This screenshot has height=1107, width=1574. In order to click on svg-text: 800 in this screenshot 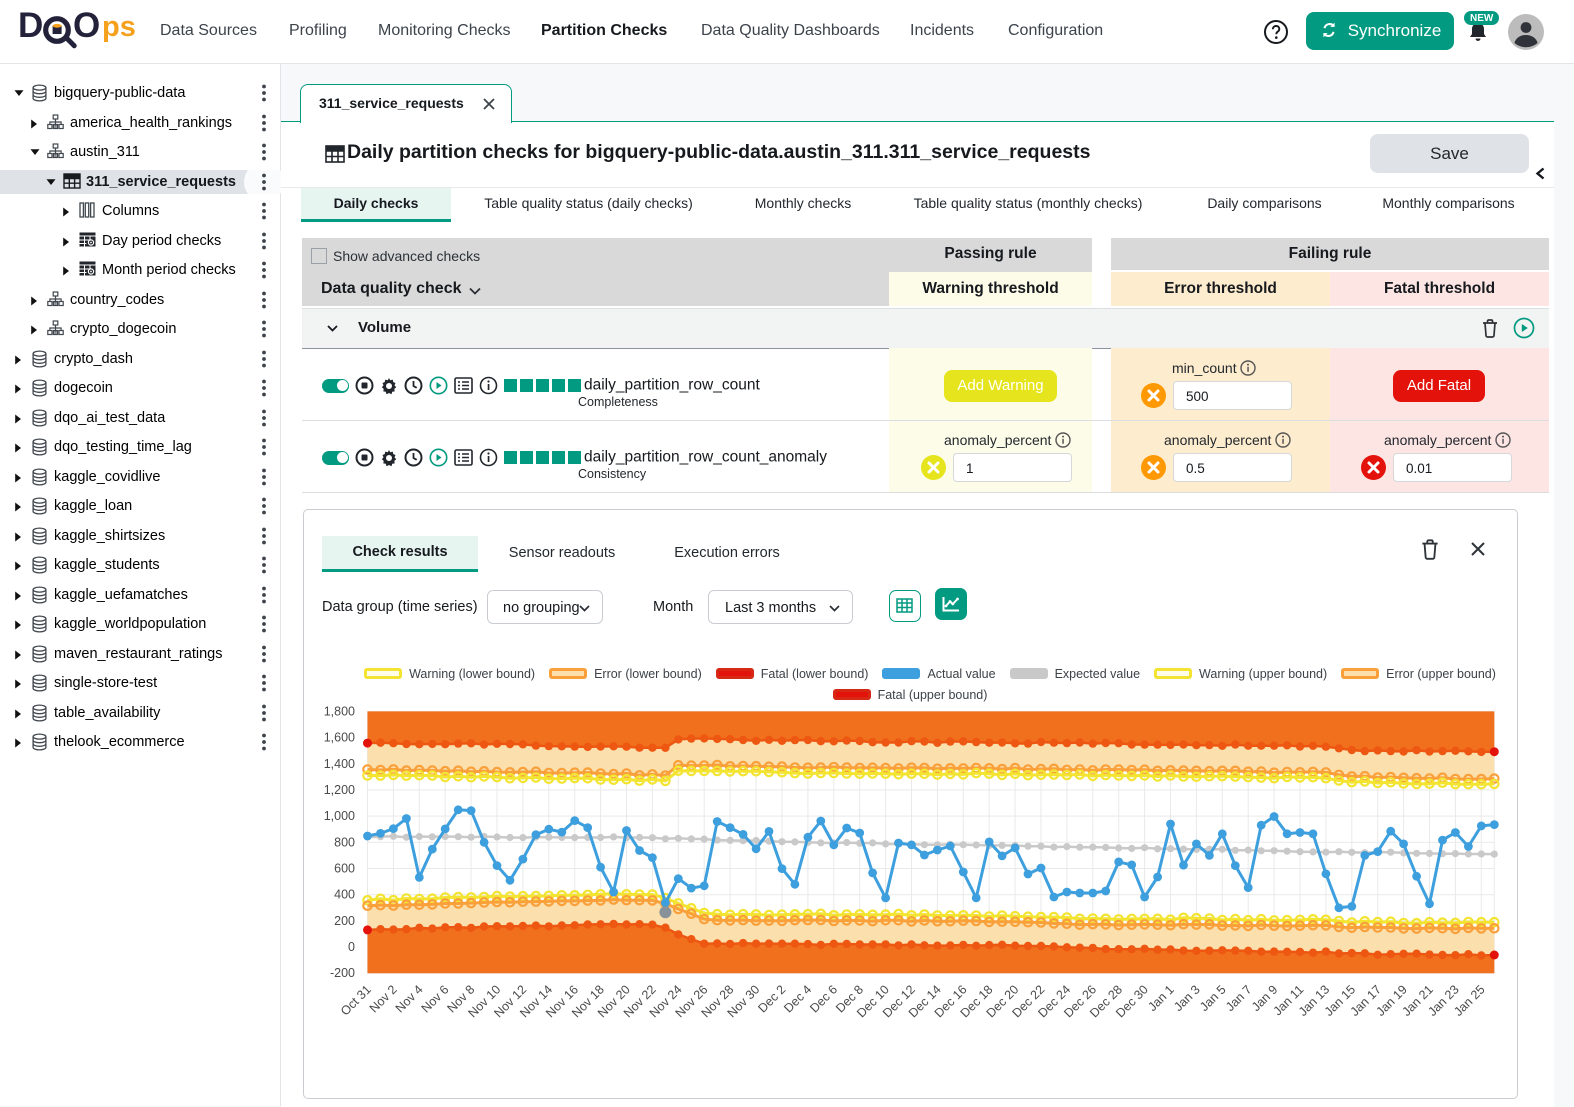, I will do `click(344, 842)`.